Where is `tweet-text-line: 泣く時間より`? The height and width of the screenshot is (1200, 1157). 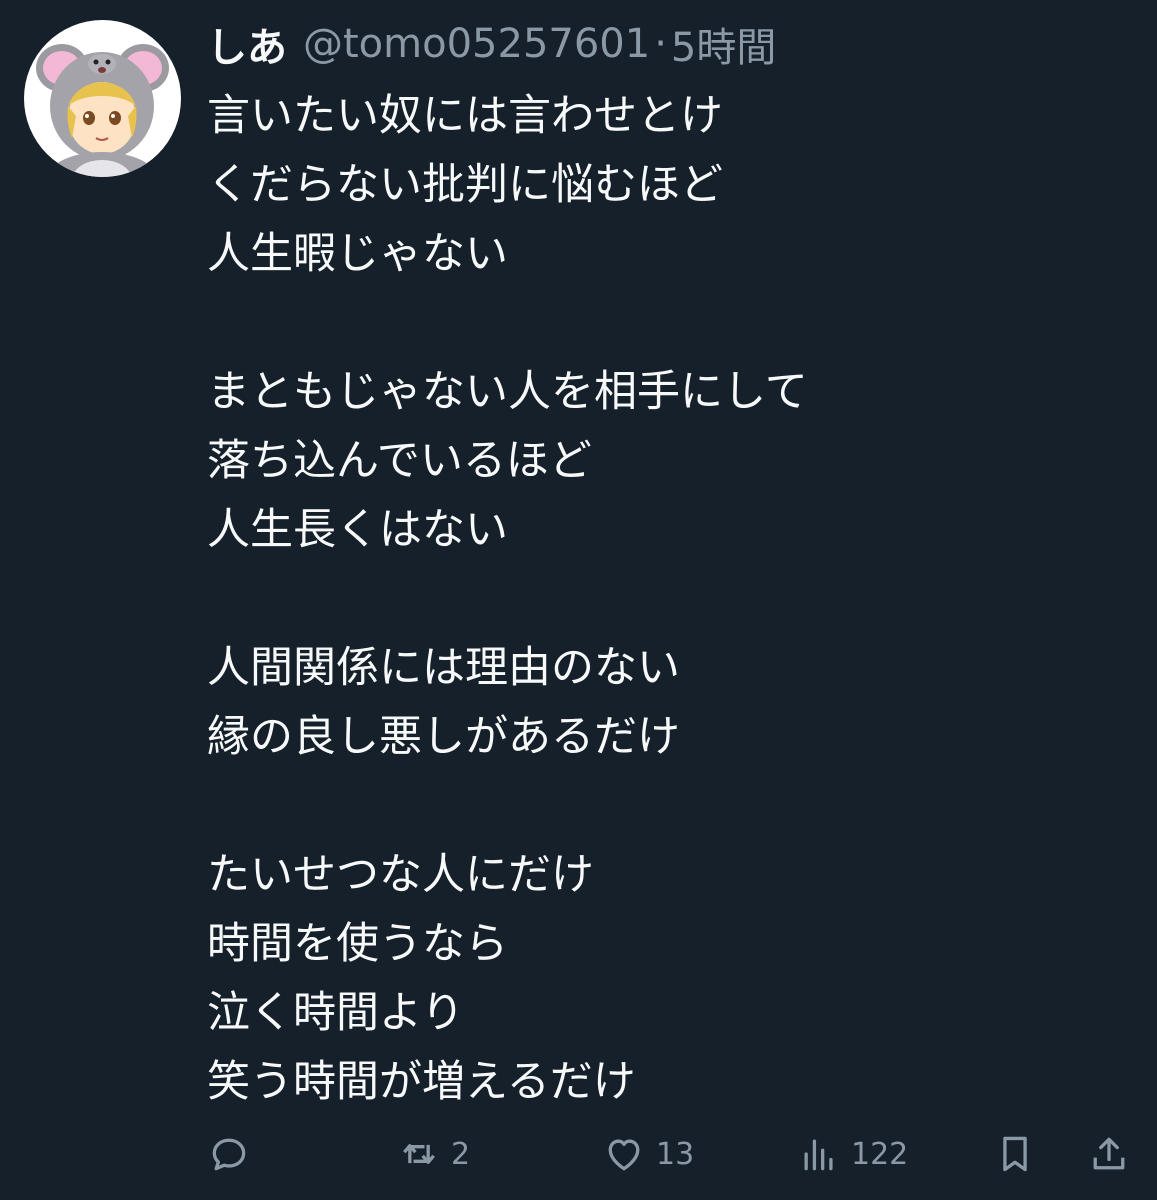 tweet-text-line: 泣く時間より is located at coordinates (336, 1013).